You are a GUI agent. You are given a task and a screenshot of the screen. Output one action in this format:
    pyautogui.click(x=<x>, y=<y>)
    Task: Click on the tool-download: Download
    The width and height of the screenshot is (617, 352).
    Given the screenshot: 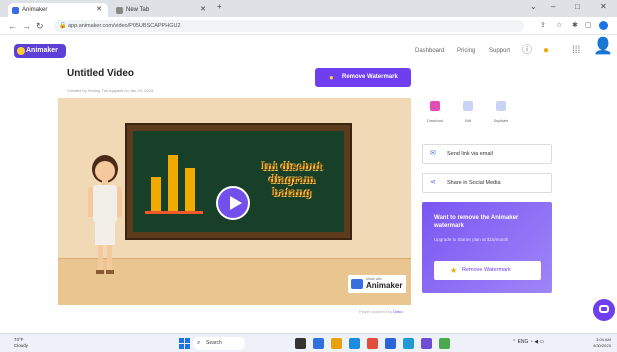 What is the action you would take?
    pyautogui.click(x=435, y=112)
    